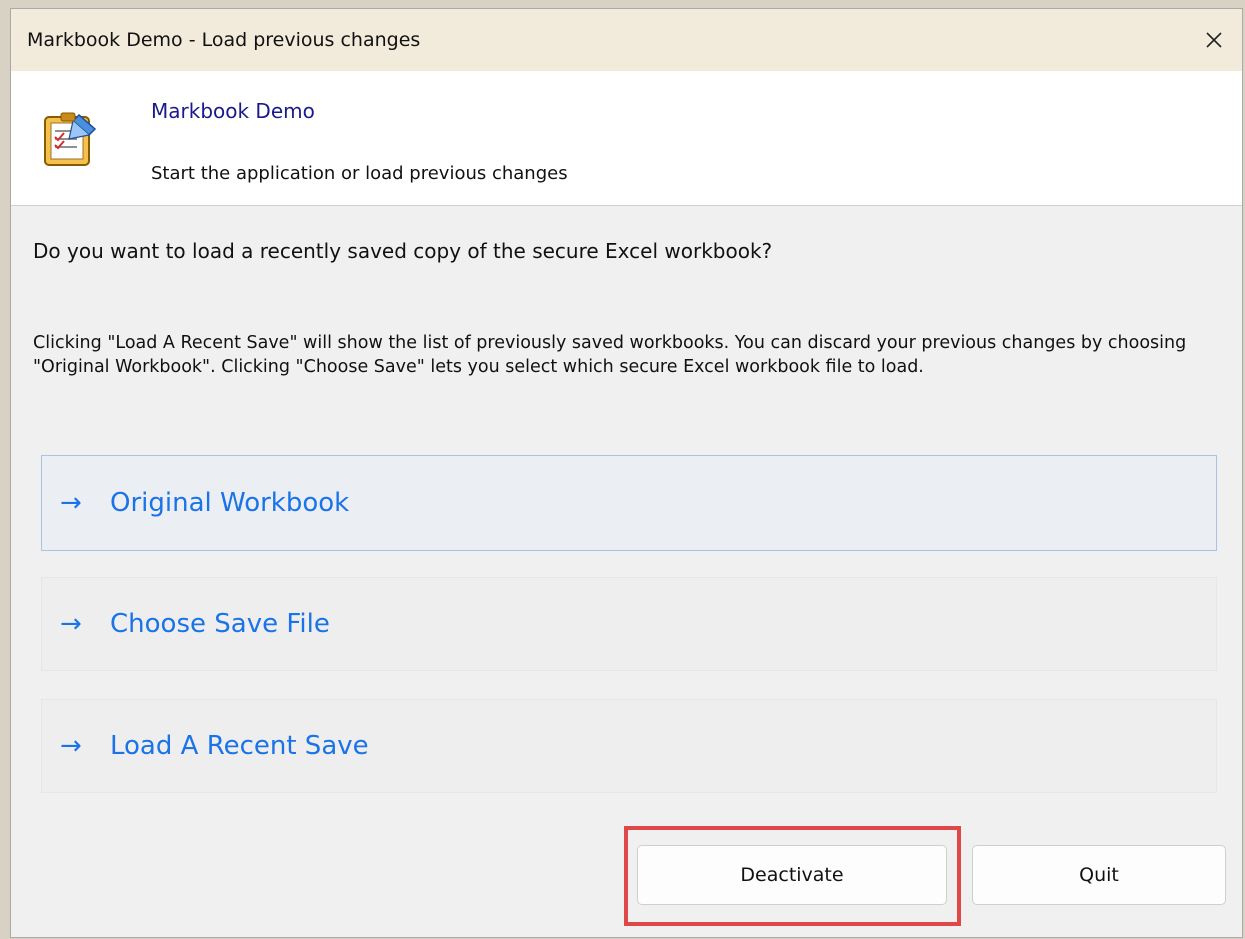  Describe the element at coordinates (792, 875) in the screenshot. I see `deactivate-button: Deactivate` at that location.